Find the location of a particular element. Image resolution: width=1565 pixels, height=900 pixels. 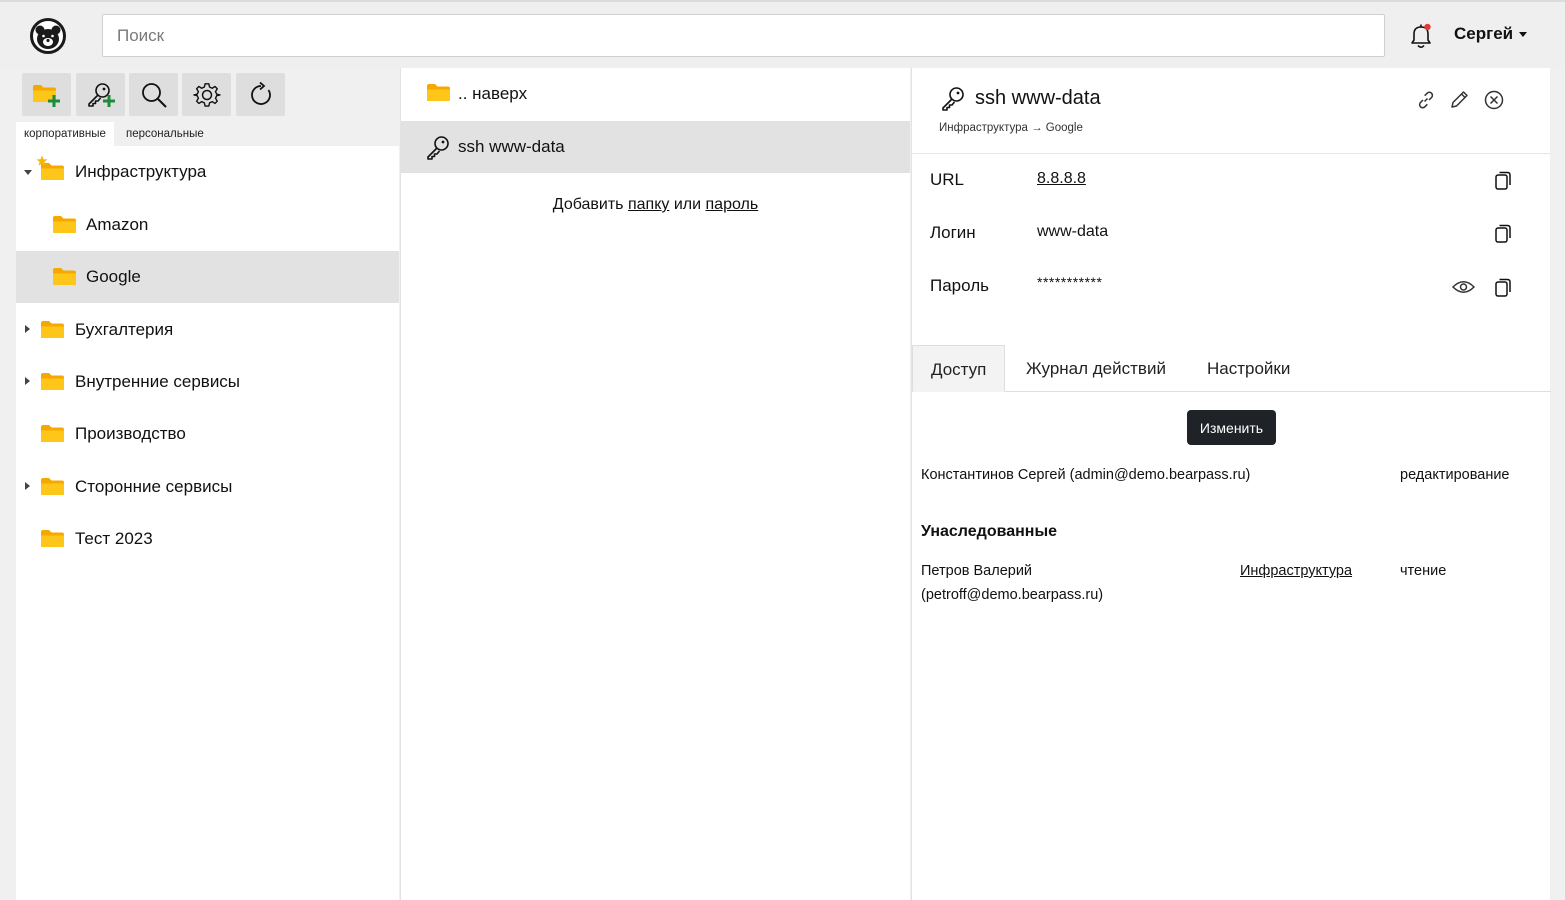

url-label: URL is located at coordinates (947, 179).